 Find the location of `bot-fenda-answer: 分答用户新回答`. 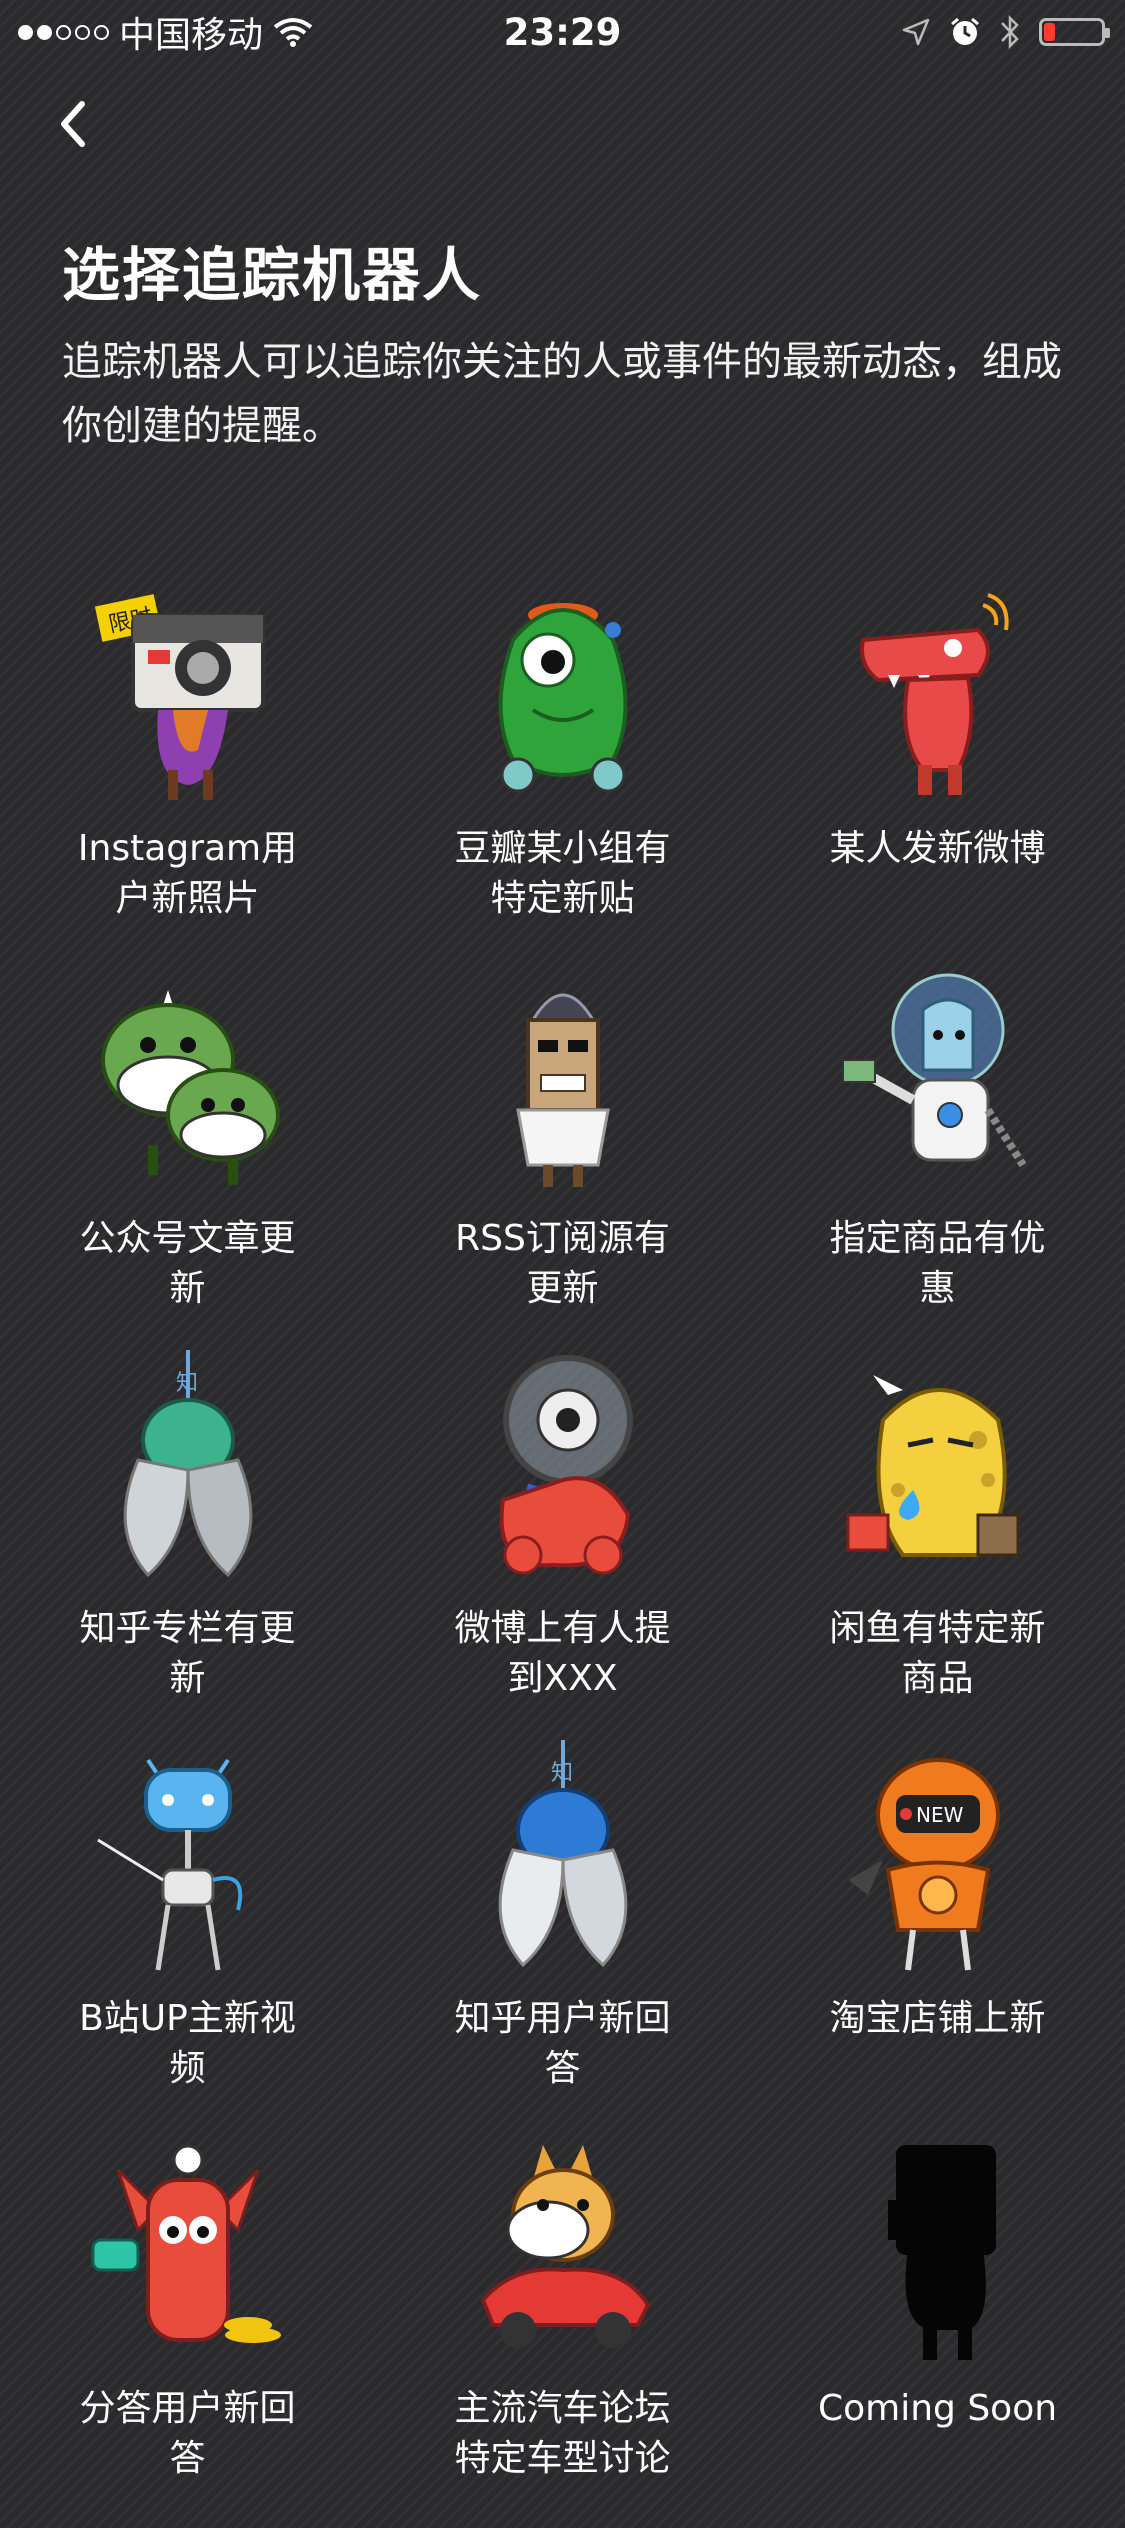

bot-fenda-answer: 分答用户新回答 is located at coordinates (187, 2315).